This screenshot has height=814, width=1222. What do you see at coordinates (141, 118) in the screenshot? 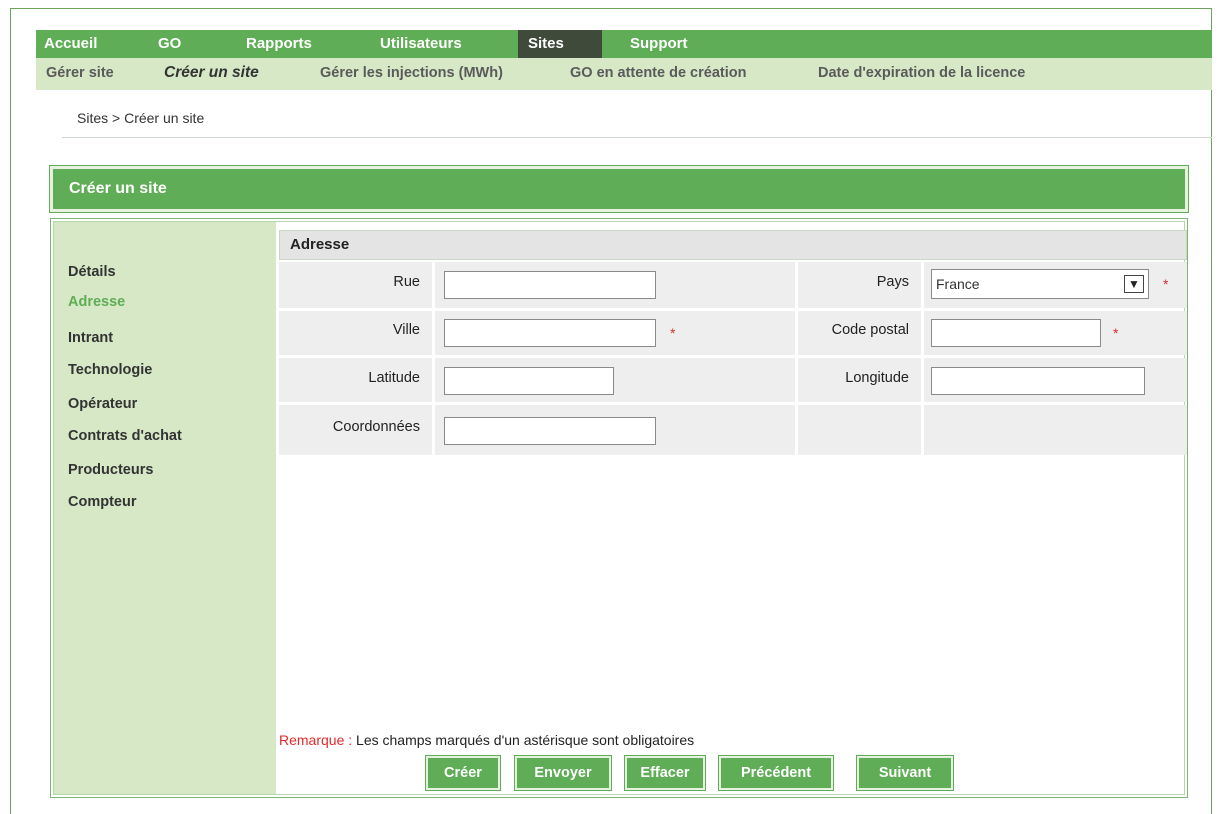
I see `breadcrumb: Sites > Créer un site` at bounding box center [141, 118].